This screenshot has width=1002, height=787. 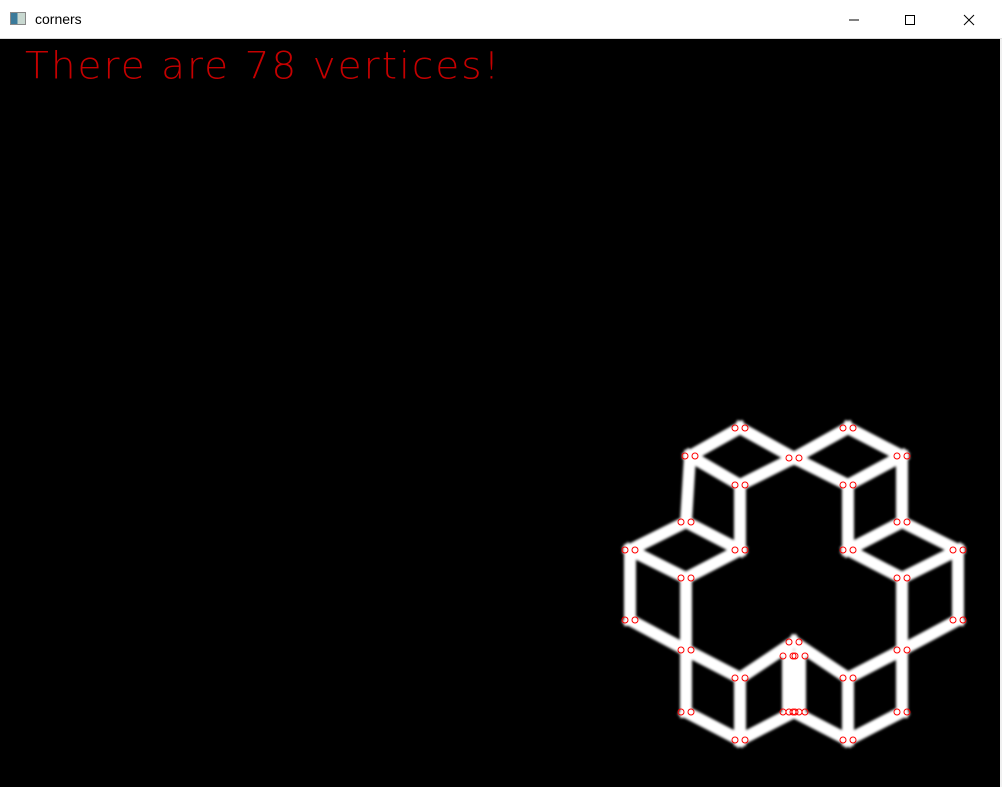 I want to click on shape-edges, so click(x=794, y=584).